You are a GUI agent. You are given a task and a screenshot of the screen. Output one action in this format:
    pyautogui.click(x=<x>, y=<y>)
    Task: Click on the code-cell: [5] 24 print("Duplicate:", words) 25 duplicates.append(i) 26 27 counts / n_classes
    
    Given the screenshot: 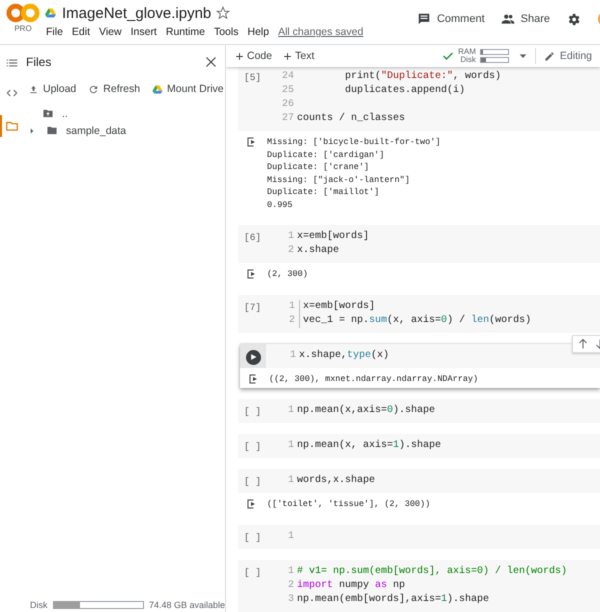 What is the action you would take?
    pyautogui.click(x=419, y=99)
    